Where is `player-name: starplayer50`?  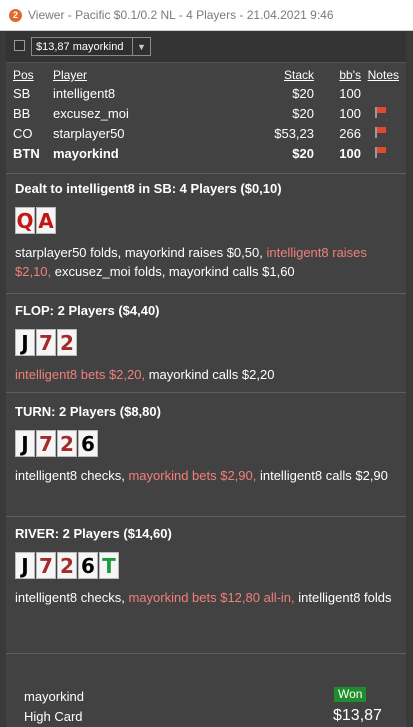
player-name: starplayer50 is located at coordinates (89, 133).